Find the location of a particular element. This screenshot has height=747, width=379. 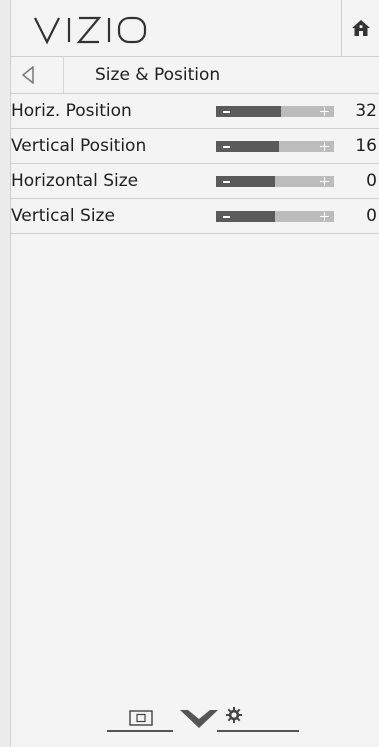

setting-label: Horiz. Position is located at coordinates (71, 111).